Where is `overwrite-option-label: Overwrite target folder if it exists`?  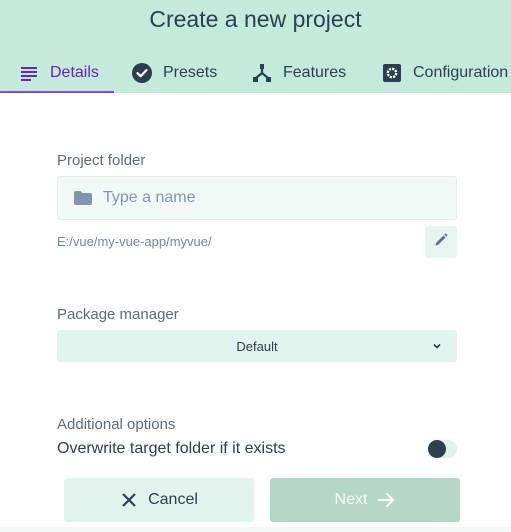
overwrite-option-label: Overwrite target folder if it exists is located at coordinates (171, 448).